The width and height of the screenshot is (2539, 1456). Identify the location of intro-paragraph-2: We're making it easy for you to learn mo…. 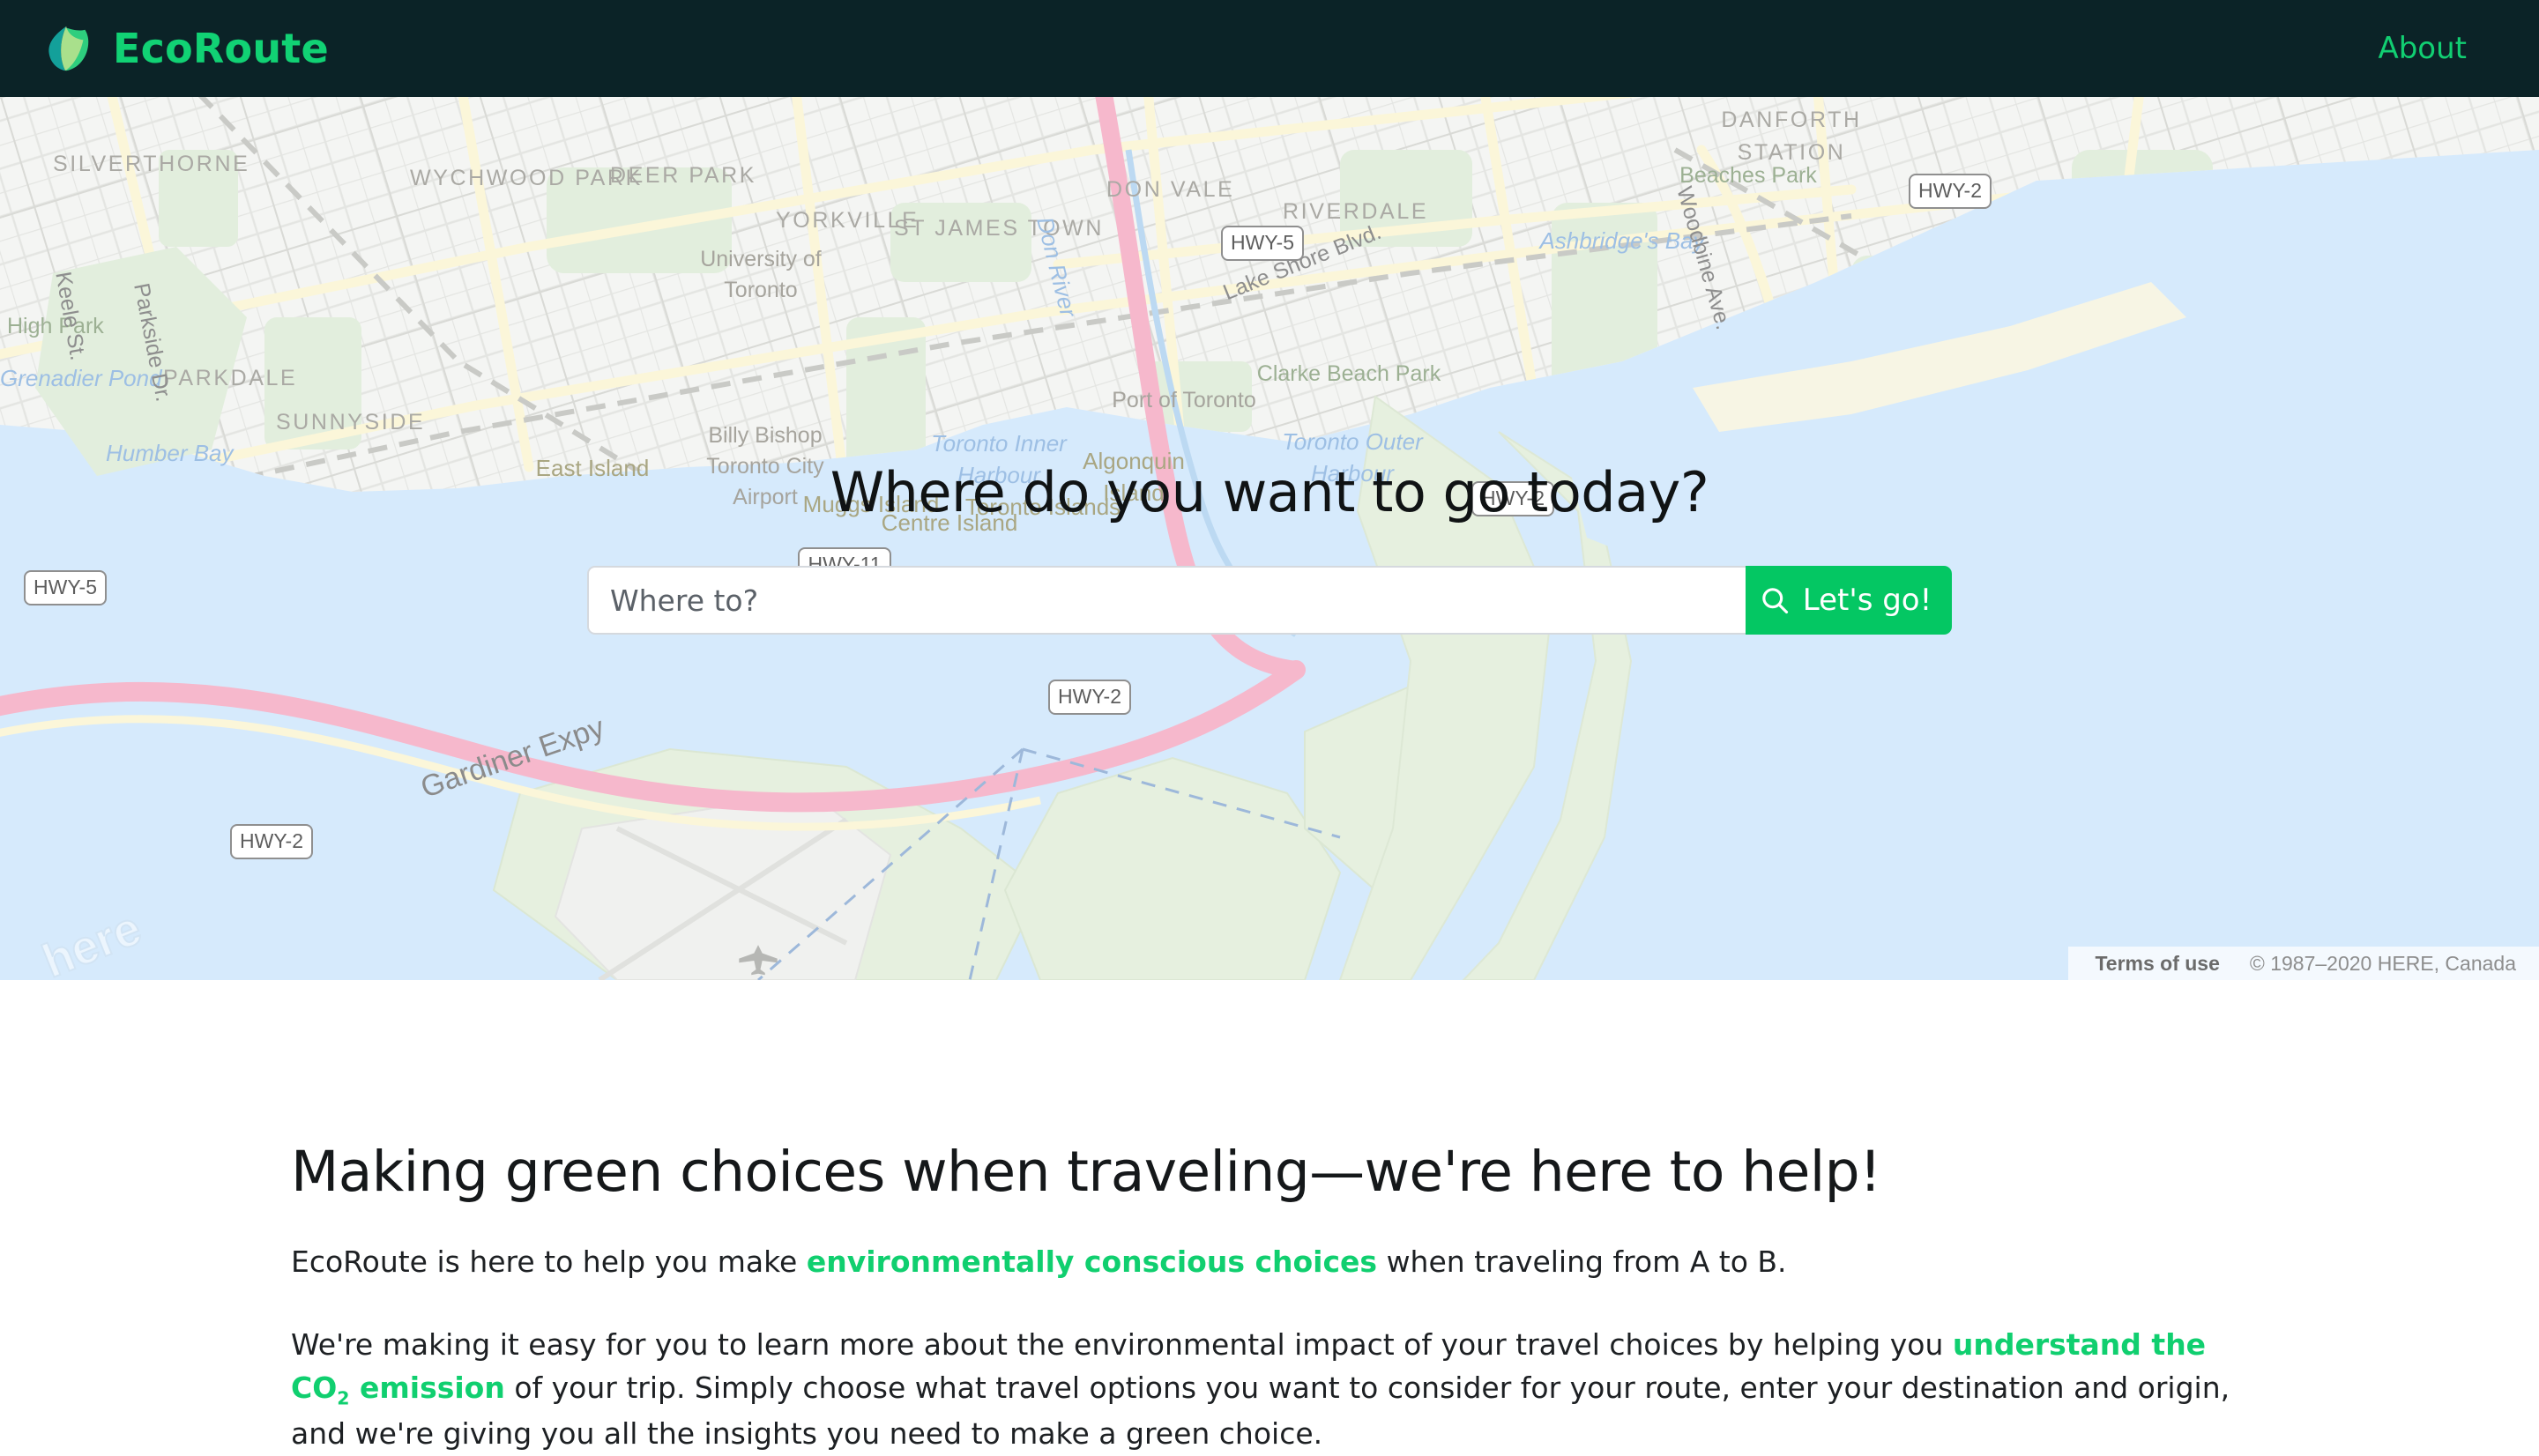
(1269, 1389).